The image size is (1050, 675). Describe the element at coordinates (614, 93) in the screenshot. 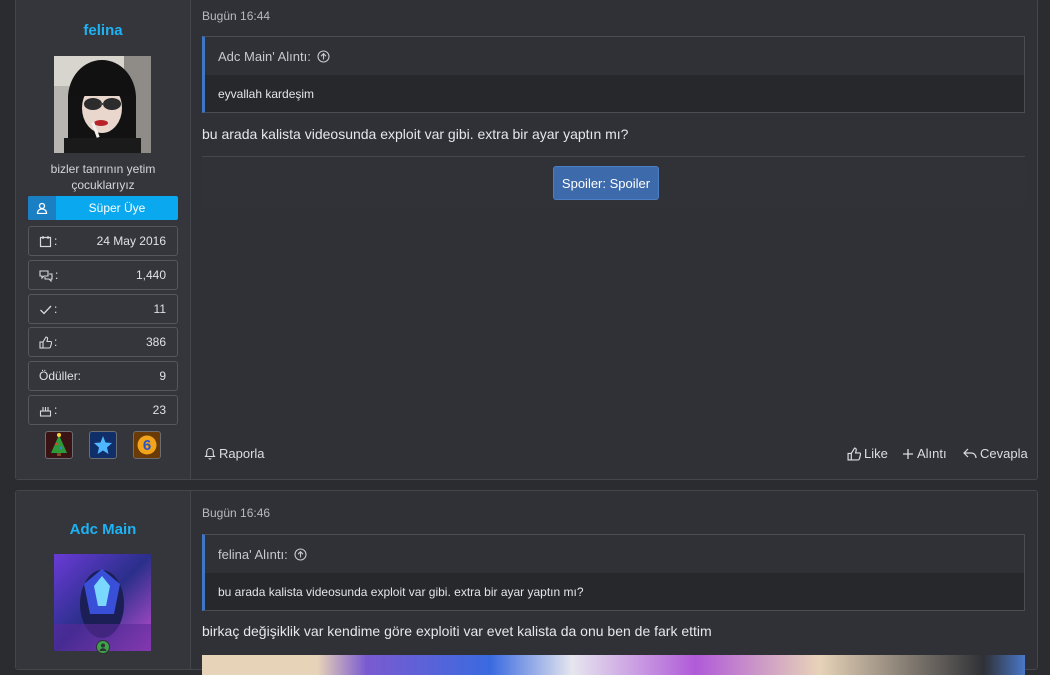

I see `quote-text: eyvallah kardeşim` at that location.